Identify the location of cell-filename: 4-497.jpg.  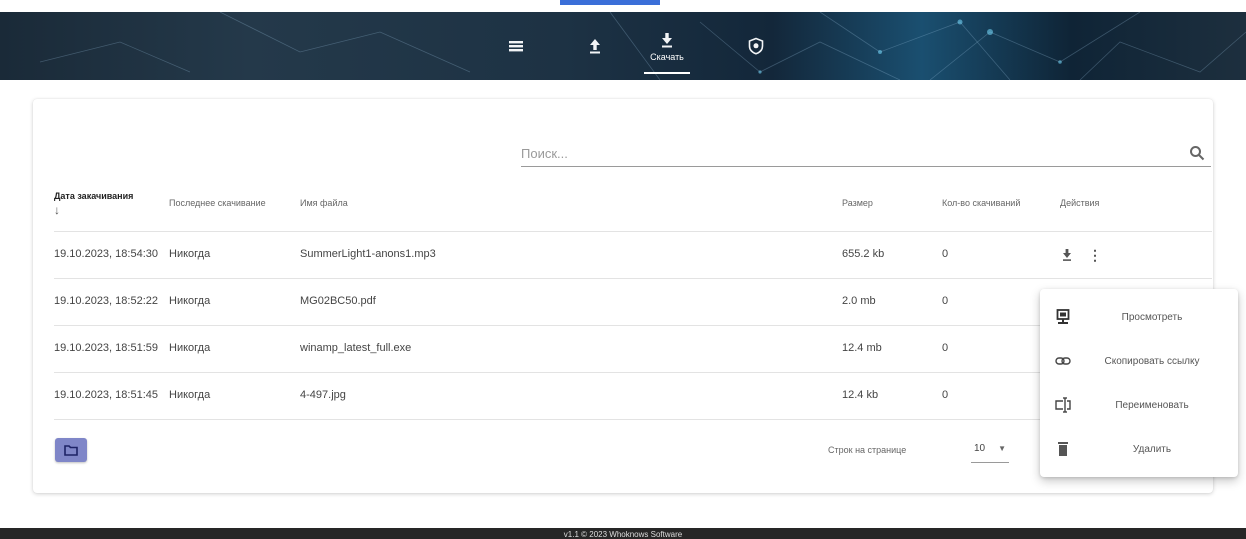
(571, 396).